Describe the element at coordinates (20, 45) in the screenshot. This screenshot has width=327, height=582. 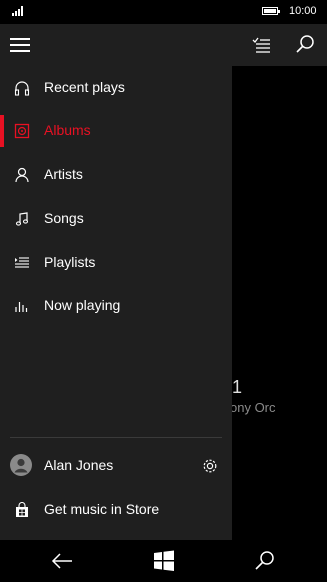
I see `hamburger-menu-icon` at that location.